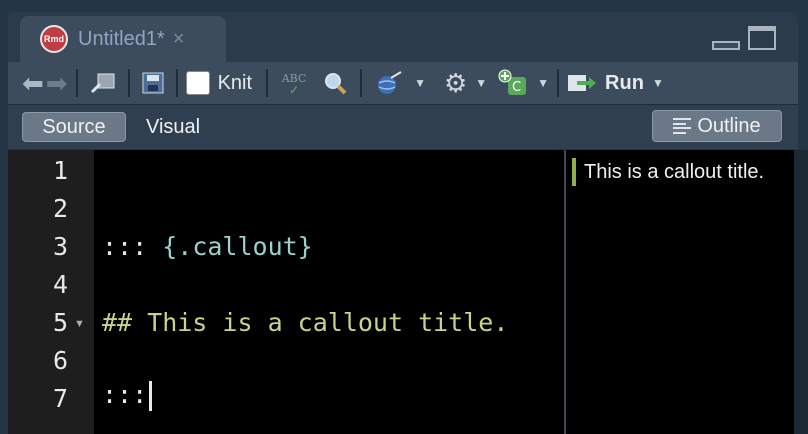 Image resolution: width=808 pixels, height=434 pixels. Describe the element at coordinates (54, 39) in the screenshot. I see `rmd-file-icon: Rmd` at that location.